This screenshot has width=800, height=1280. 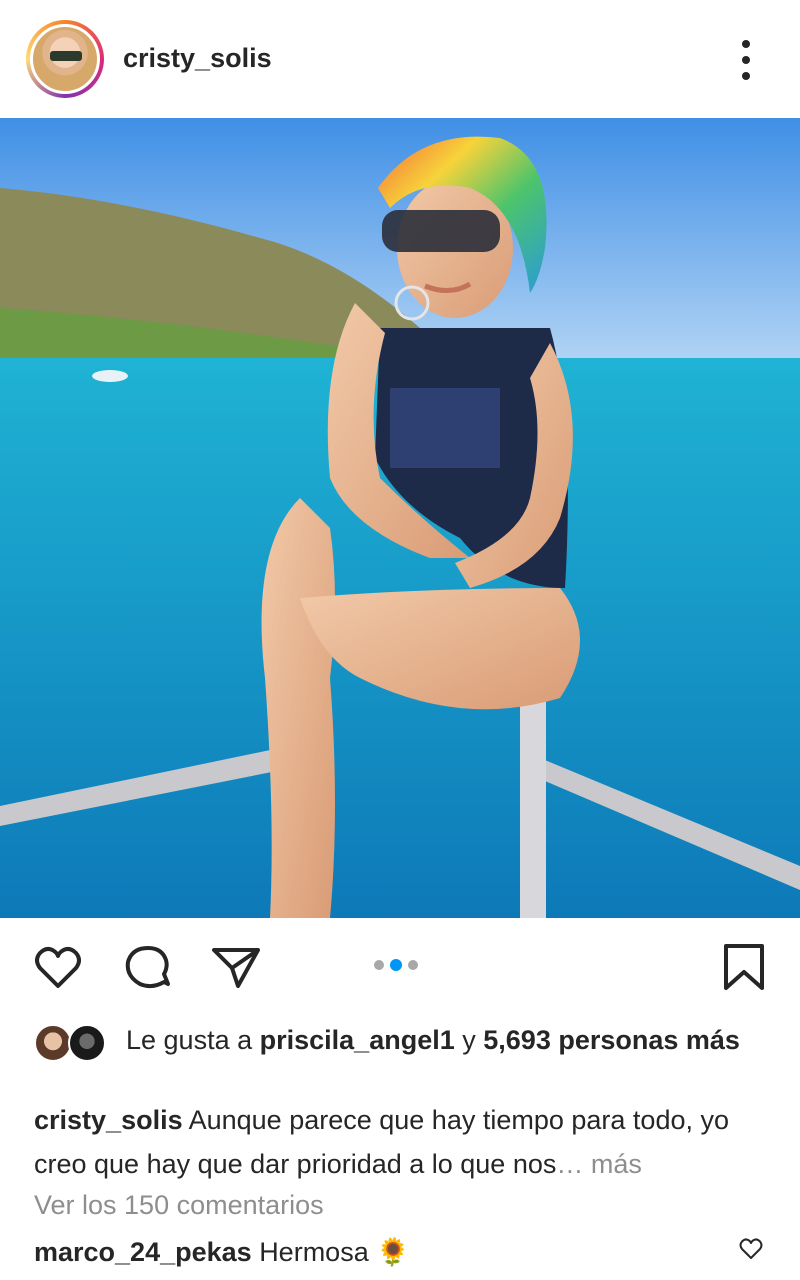 I want to click on comment-like-heart-icon, so click(x=751, y=1249).